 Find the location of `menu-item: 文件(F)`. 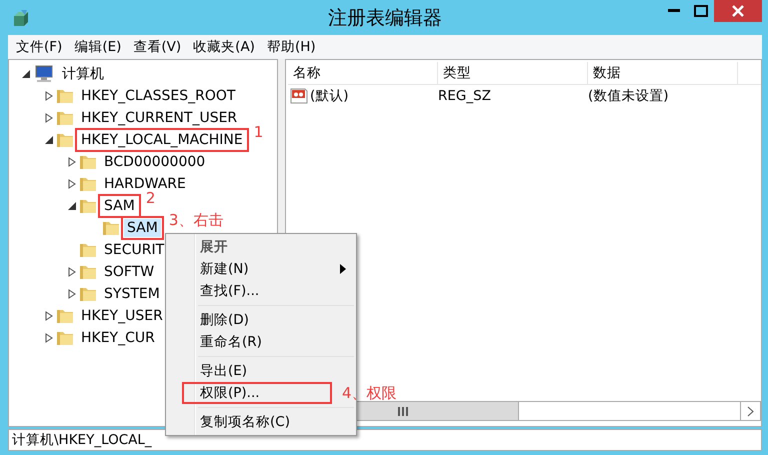

menu-item: 文件(F) is located at coordinates (39, 47).